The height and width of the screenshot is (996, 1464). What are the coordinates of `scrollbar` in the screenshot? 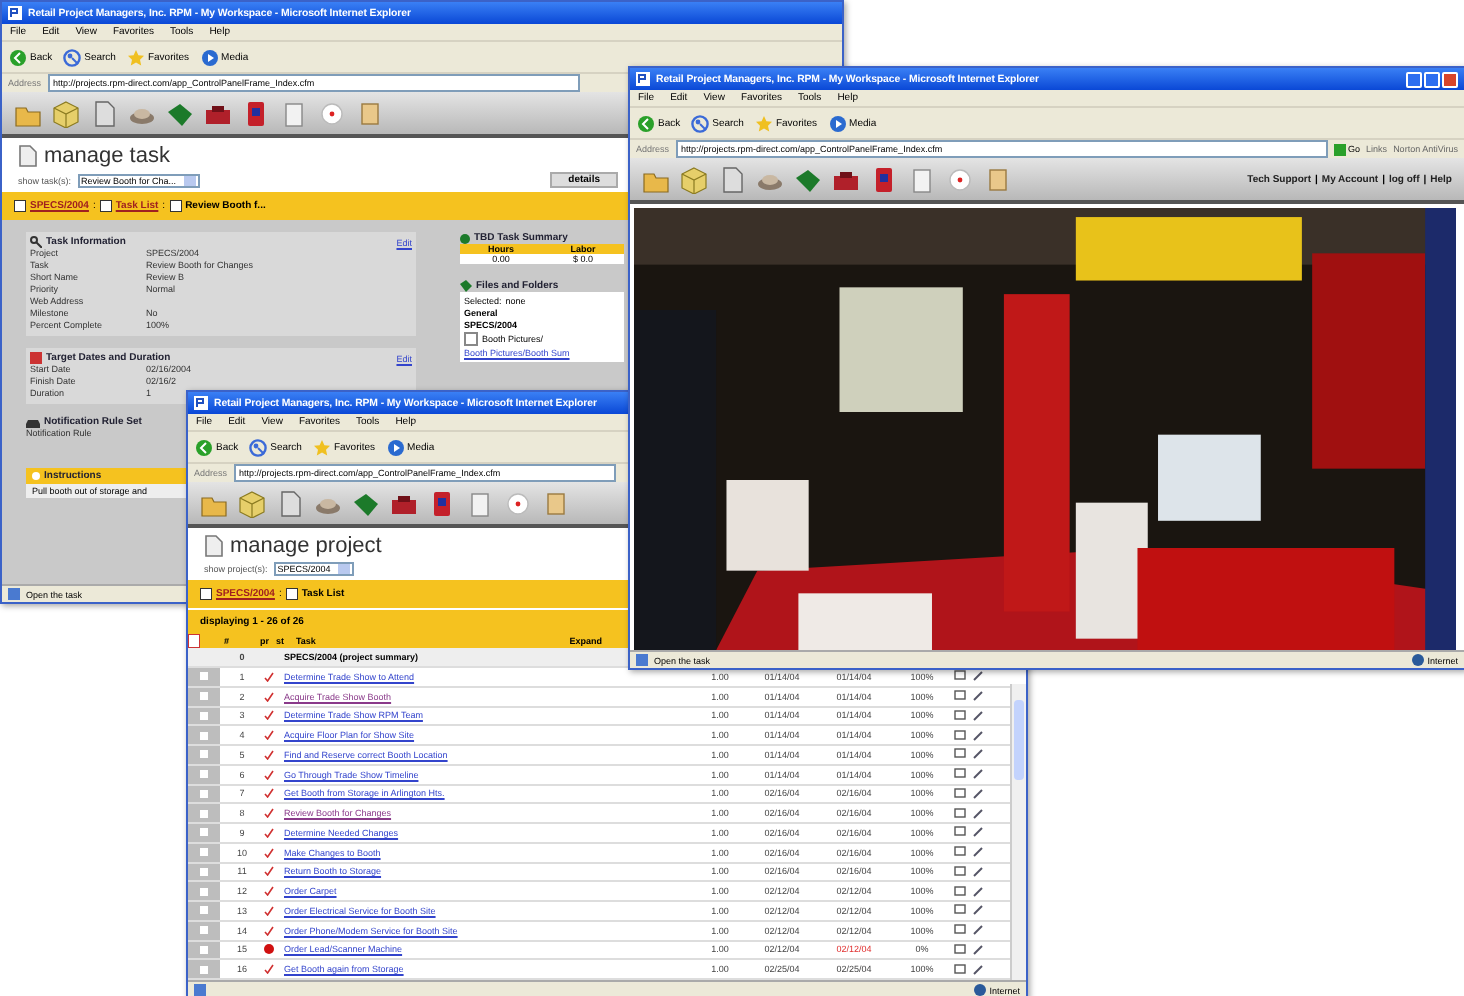 It's located at (1018, 832).